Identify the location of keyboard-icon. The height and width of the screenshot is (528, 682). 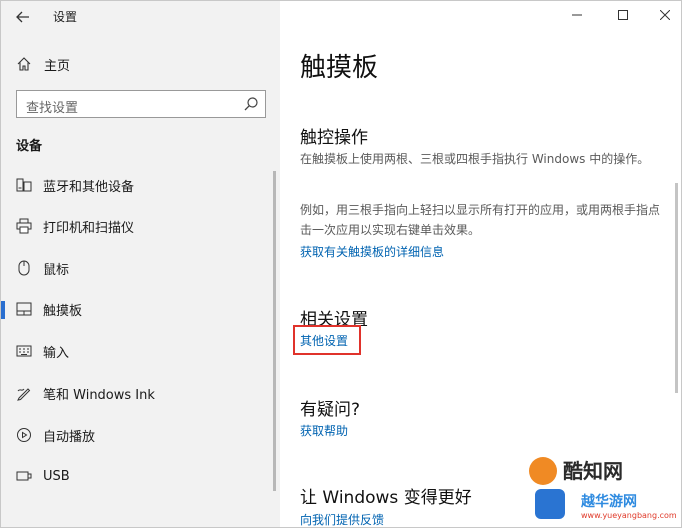
(24, 351).